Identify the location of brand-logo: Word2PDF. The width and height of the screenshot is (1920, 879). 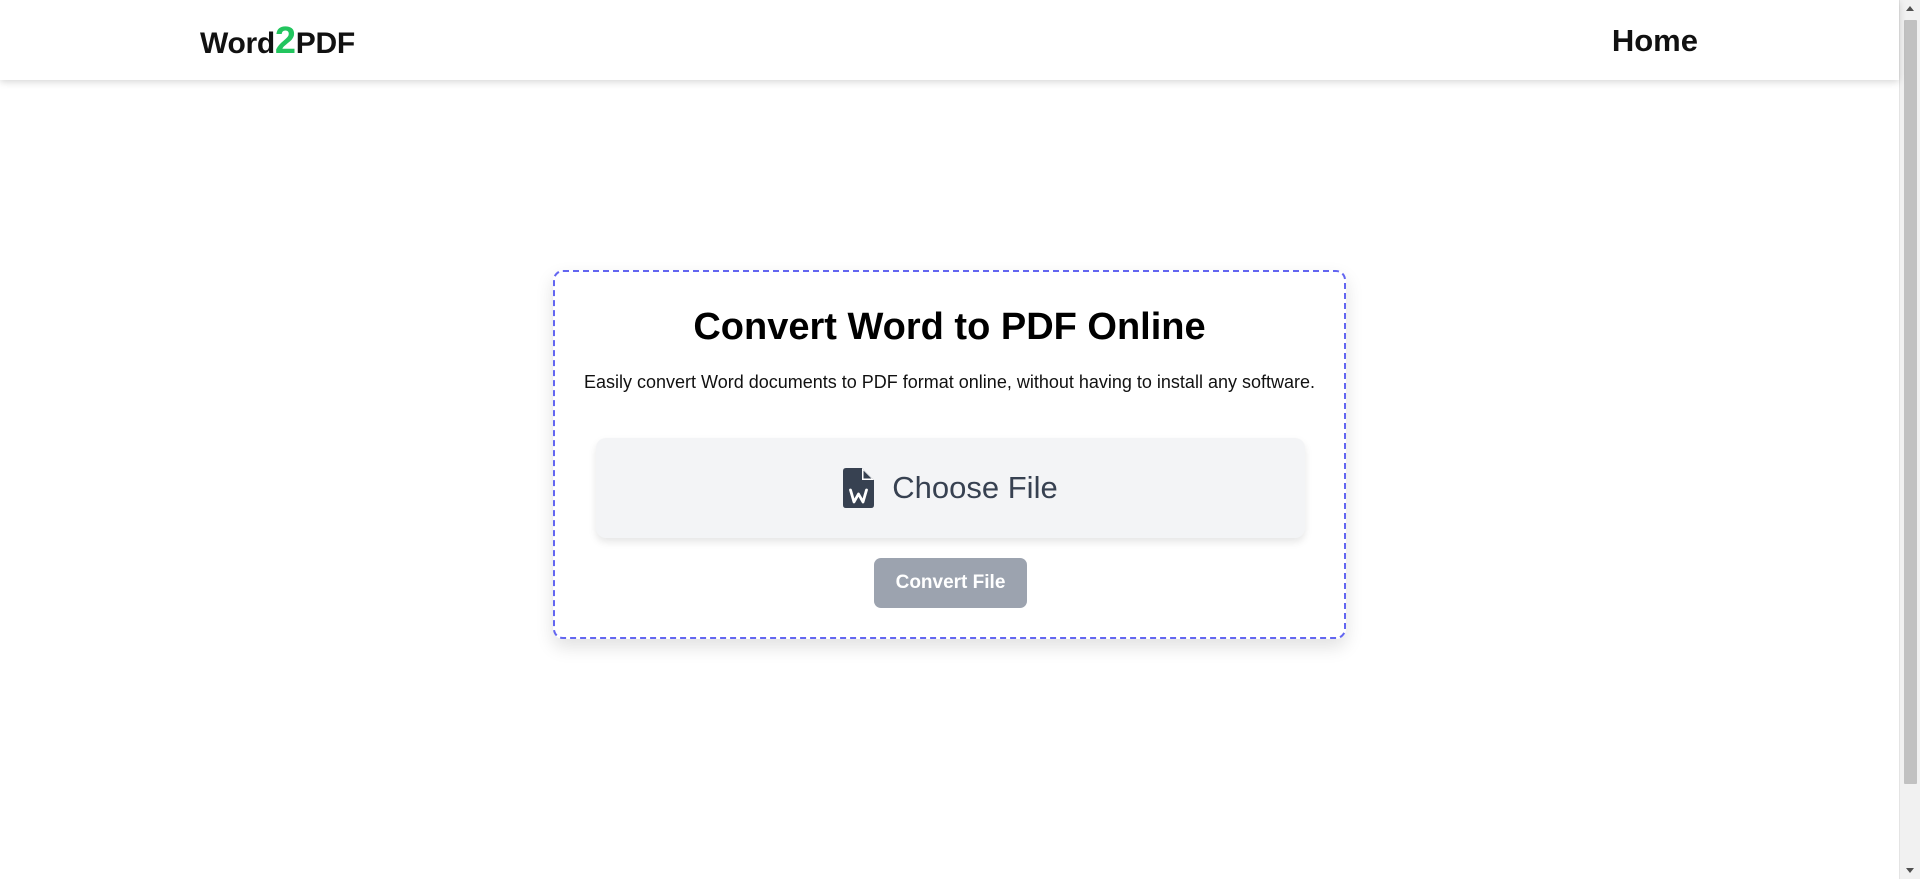
(277, 42).